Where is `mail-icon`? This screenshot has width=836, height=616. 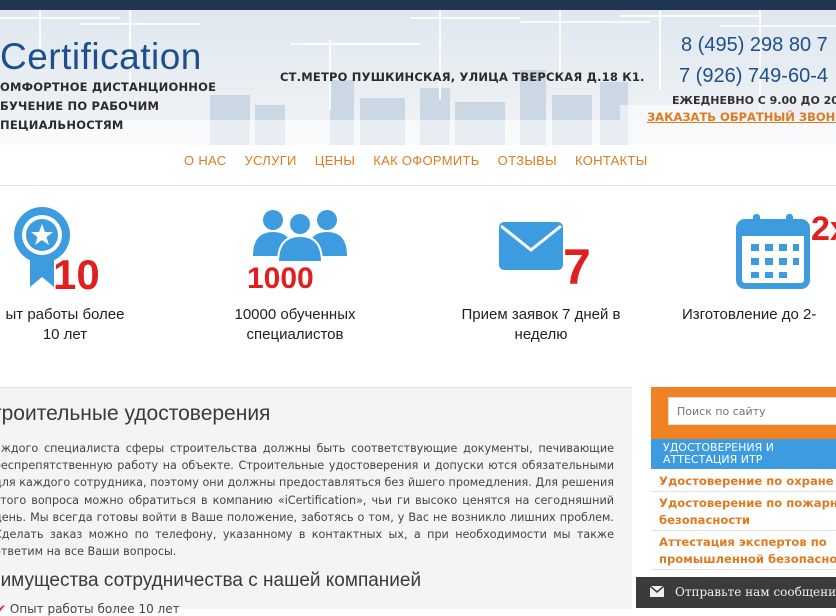 mail-icon is located at coordinates (657, 591).